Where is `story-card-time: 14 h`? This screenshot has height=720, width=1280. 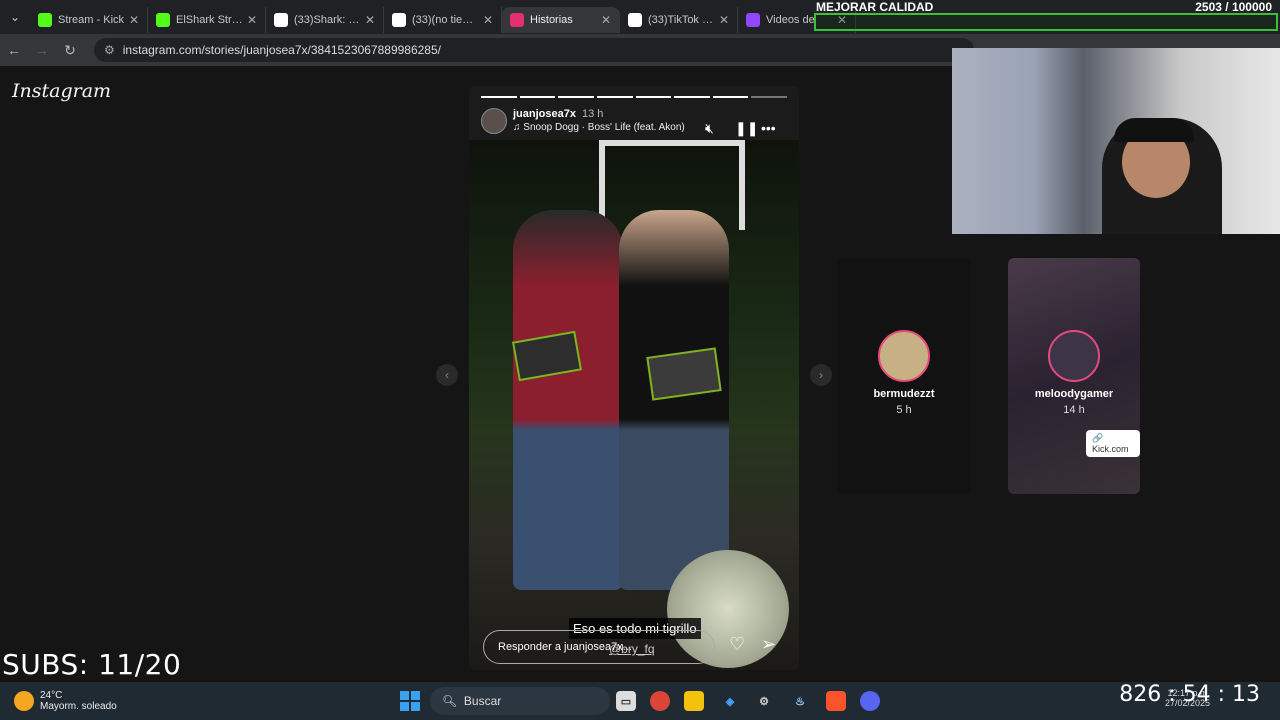
story-card-time: 14 h is located at coordinates (1074, 410).